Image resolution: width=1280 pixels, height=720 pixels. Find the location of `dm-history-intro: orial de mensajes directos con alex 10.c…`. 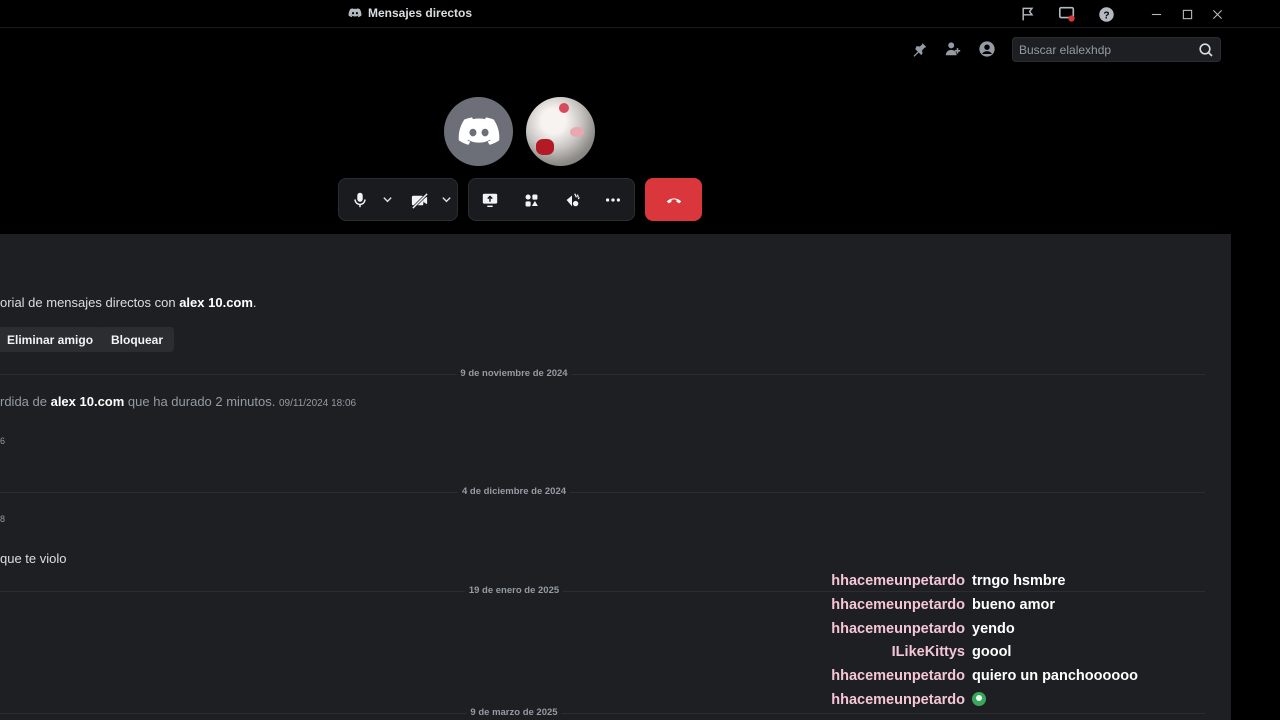

dm-history-intro: orial de mensajes directos con alex 10.c… is located at coordinates (128, 302).